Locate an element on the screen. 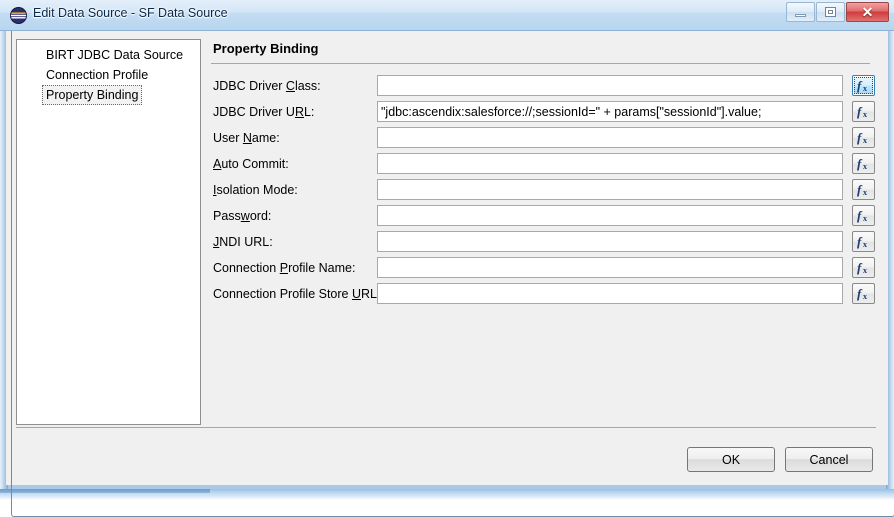 The width and height of the screenshot is (894, 517). label-auto-commit: Auto Commit: is located at coordinates (251, 164).